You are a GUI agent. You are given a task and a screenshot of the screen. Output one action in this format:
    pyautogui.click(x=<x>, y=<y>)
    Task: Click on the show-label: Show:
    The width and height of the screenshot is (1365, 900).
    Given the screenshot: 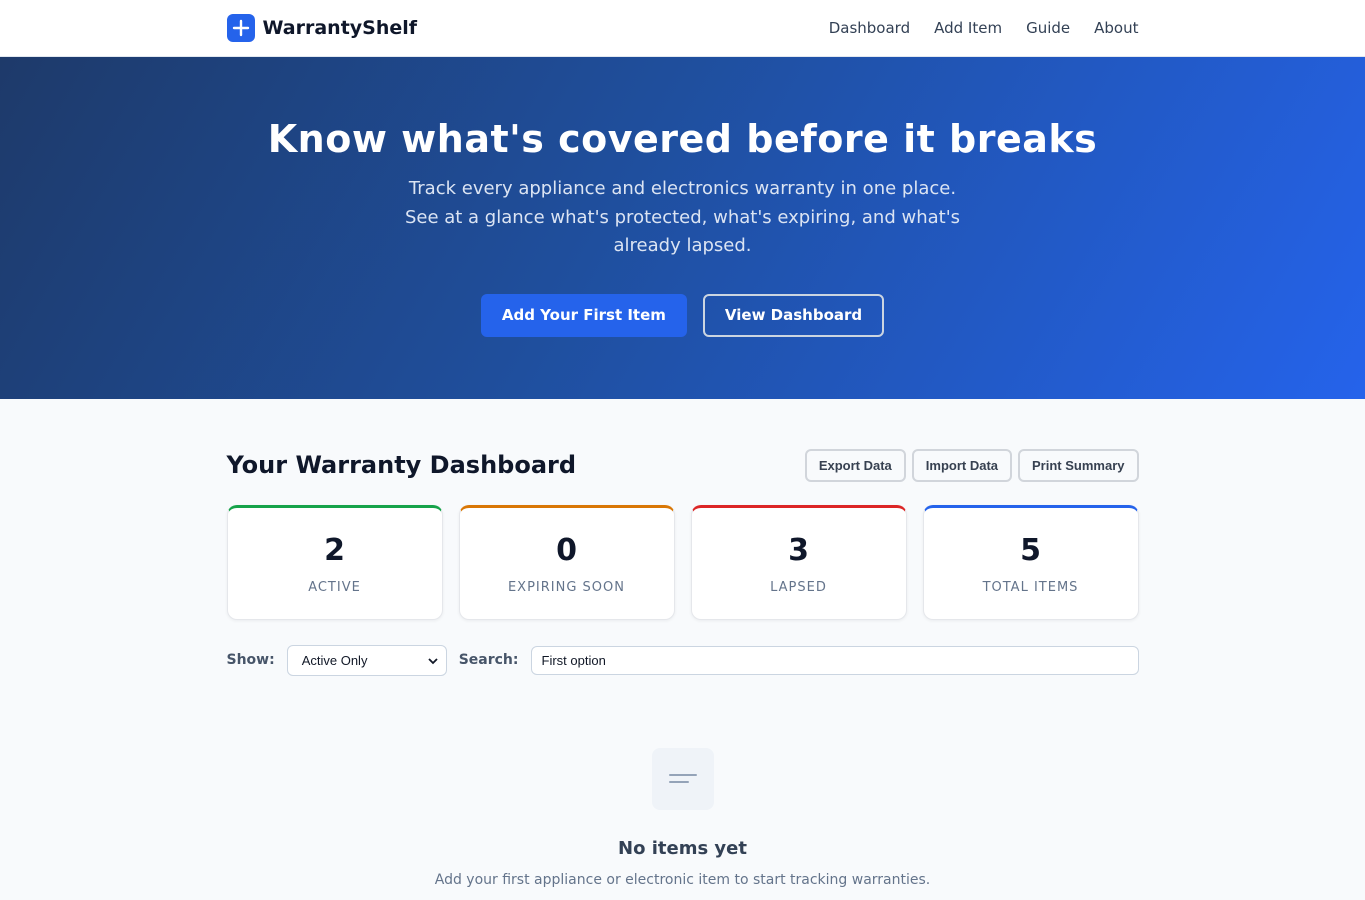 What is the action you would take?
    pyautogui.click(x=250, y=660)
    